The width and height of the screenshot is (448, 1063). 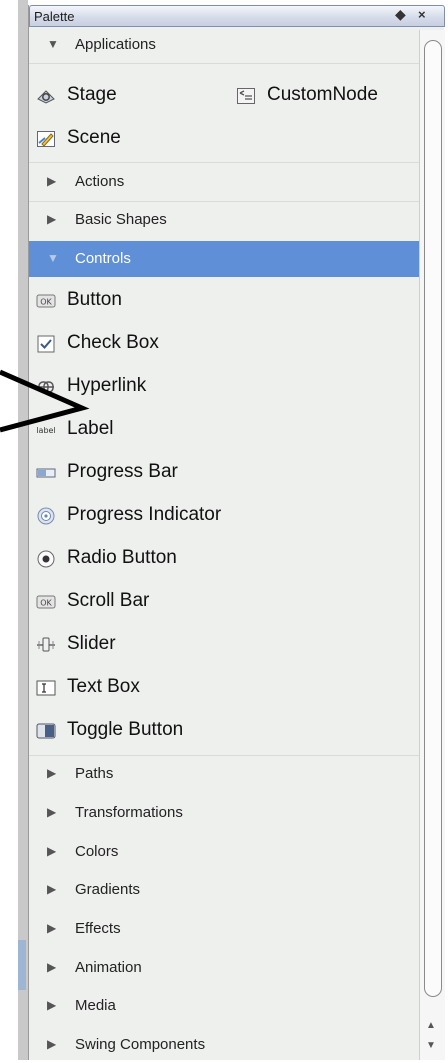 What do you see at coordinates (224, 688) in the screenshot?
I see `palette-item-text-box: Text Box` at bounding box center [224, 688].